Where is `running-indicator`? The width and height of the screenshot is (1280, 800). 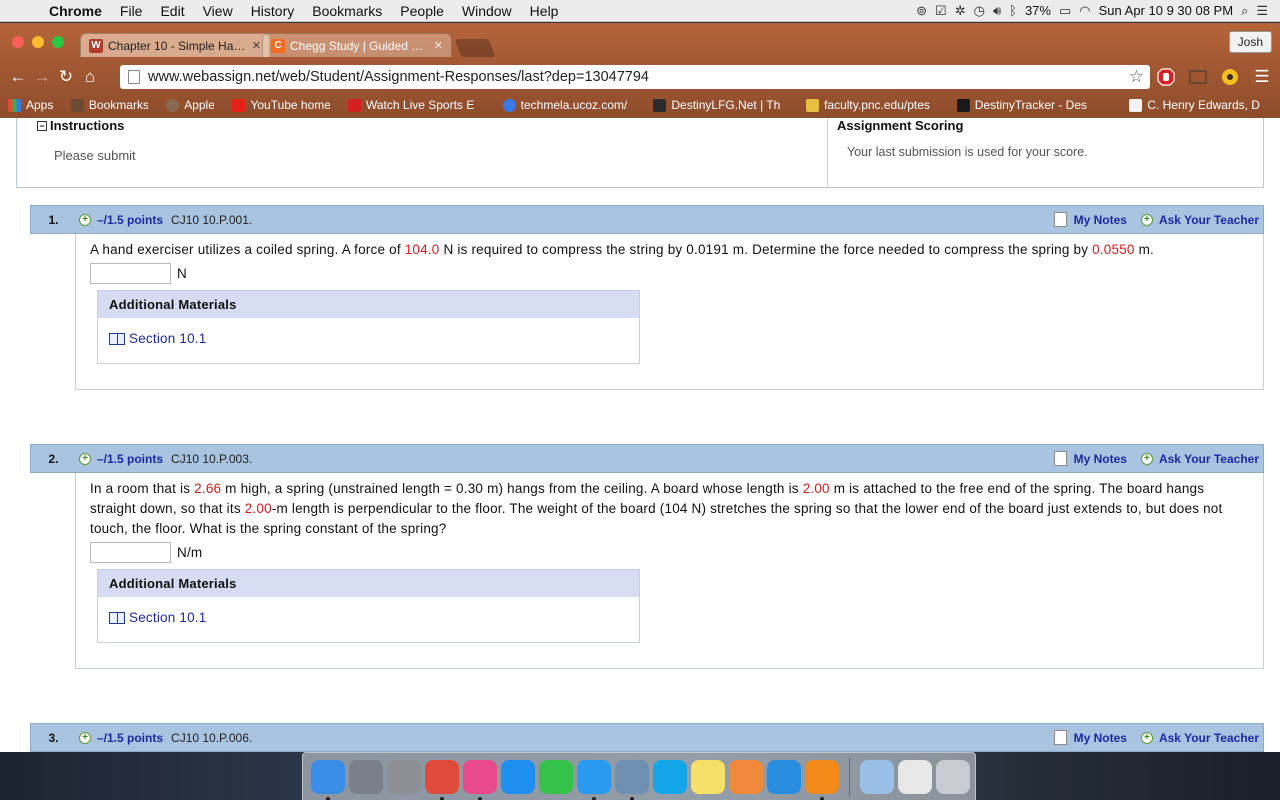
running-indicator is located at coordinates (594, 798).